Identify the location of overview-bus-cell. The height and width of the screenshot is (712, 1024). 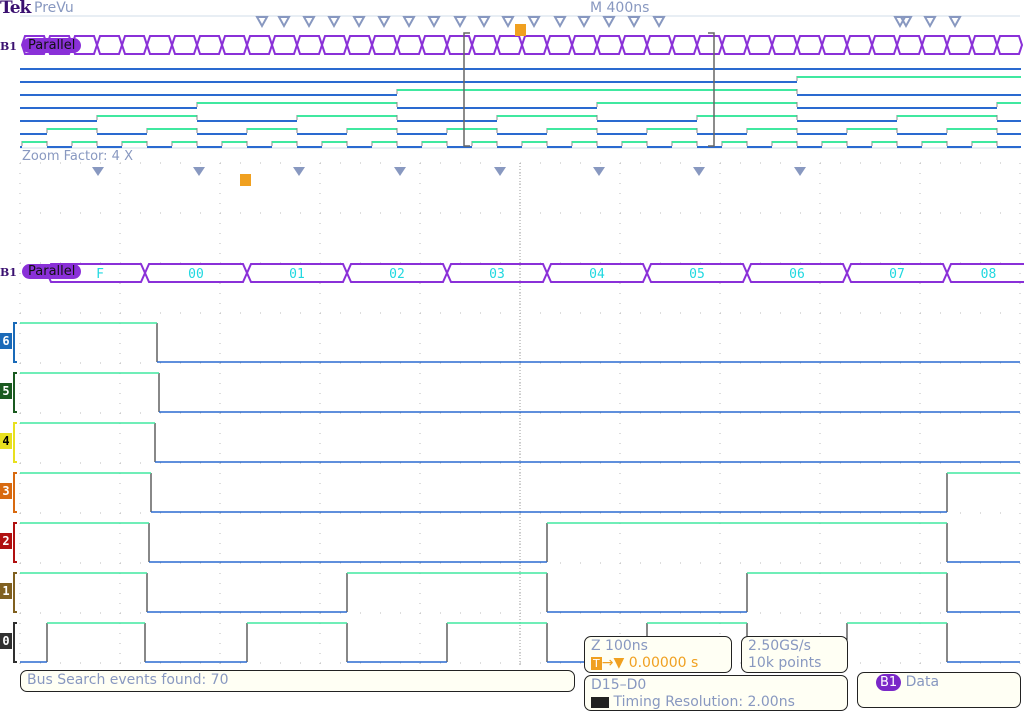
(309, 45).